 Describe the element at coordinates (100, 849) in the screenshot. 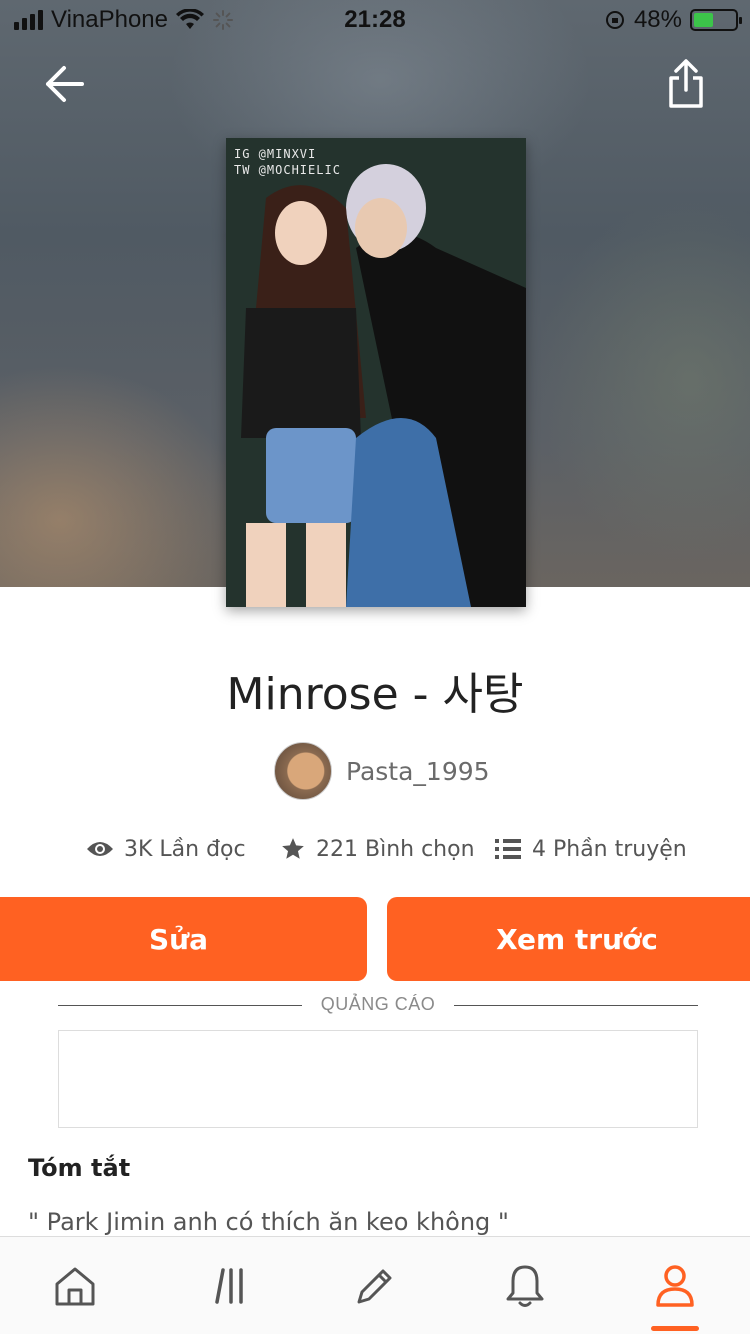

I see `eye-icon` at that location.